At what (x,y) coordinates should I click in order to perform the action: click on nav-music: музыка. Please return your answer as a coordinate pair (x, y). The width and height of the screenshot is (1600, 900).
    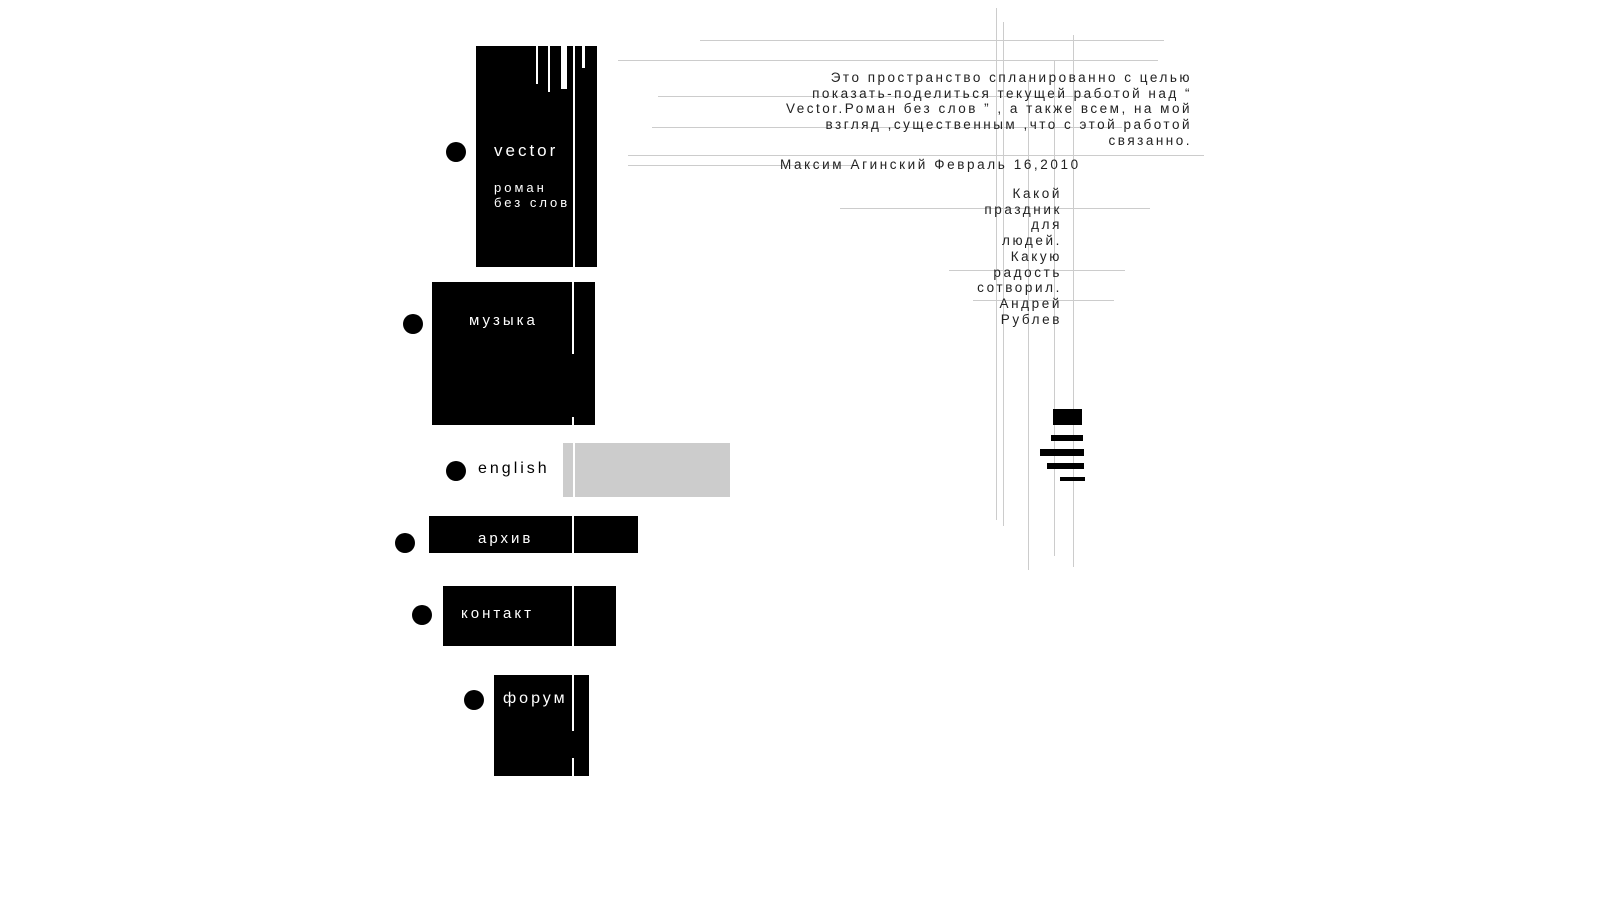
    Looking at the image, I should click on (513, 353).